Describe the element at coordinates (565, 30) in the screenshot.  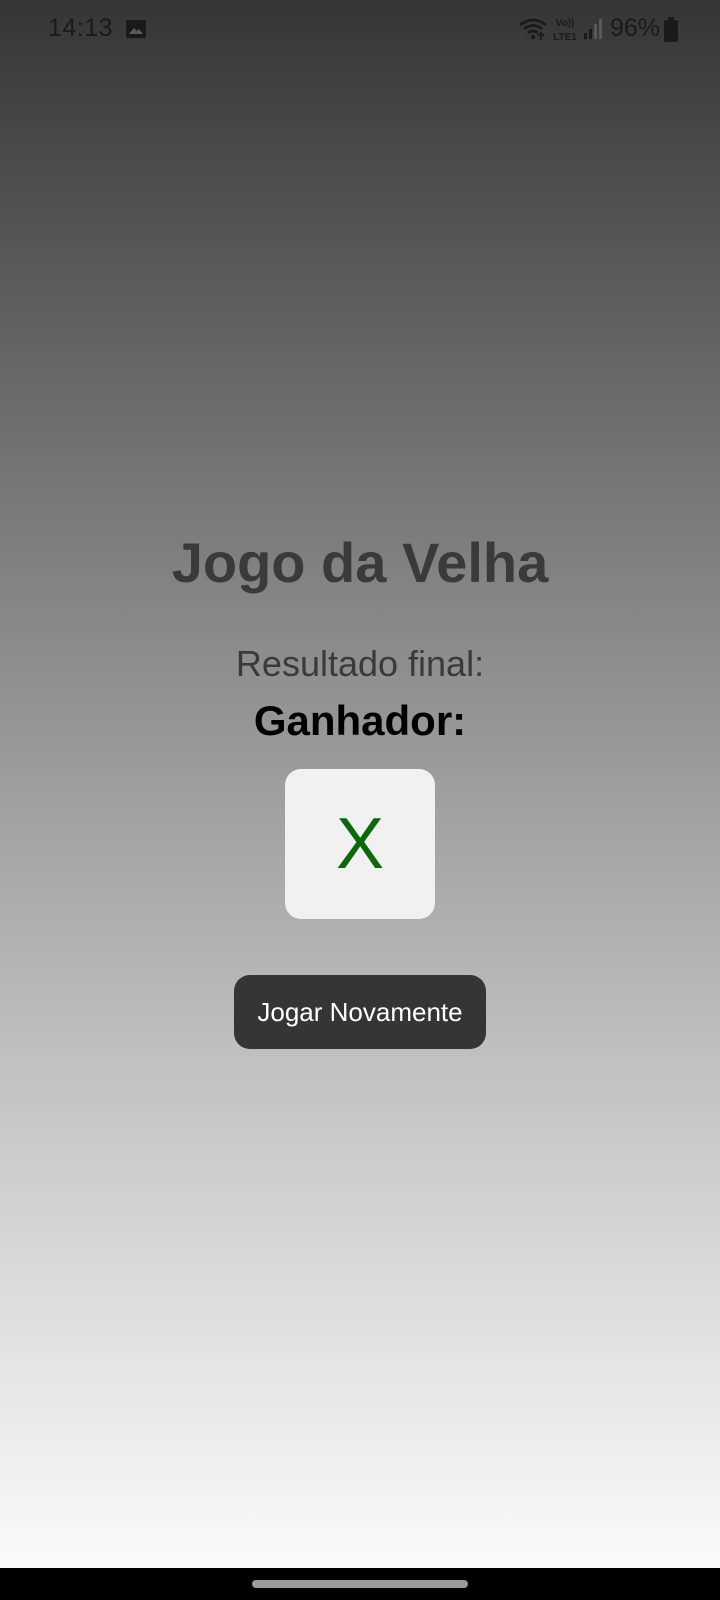
I see `volte-icon: Vo)) LTE1` at that location.